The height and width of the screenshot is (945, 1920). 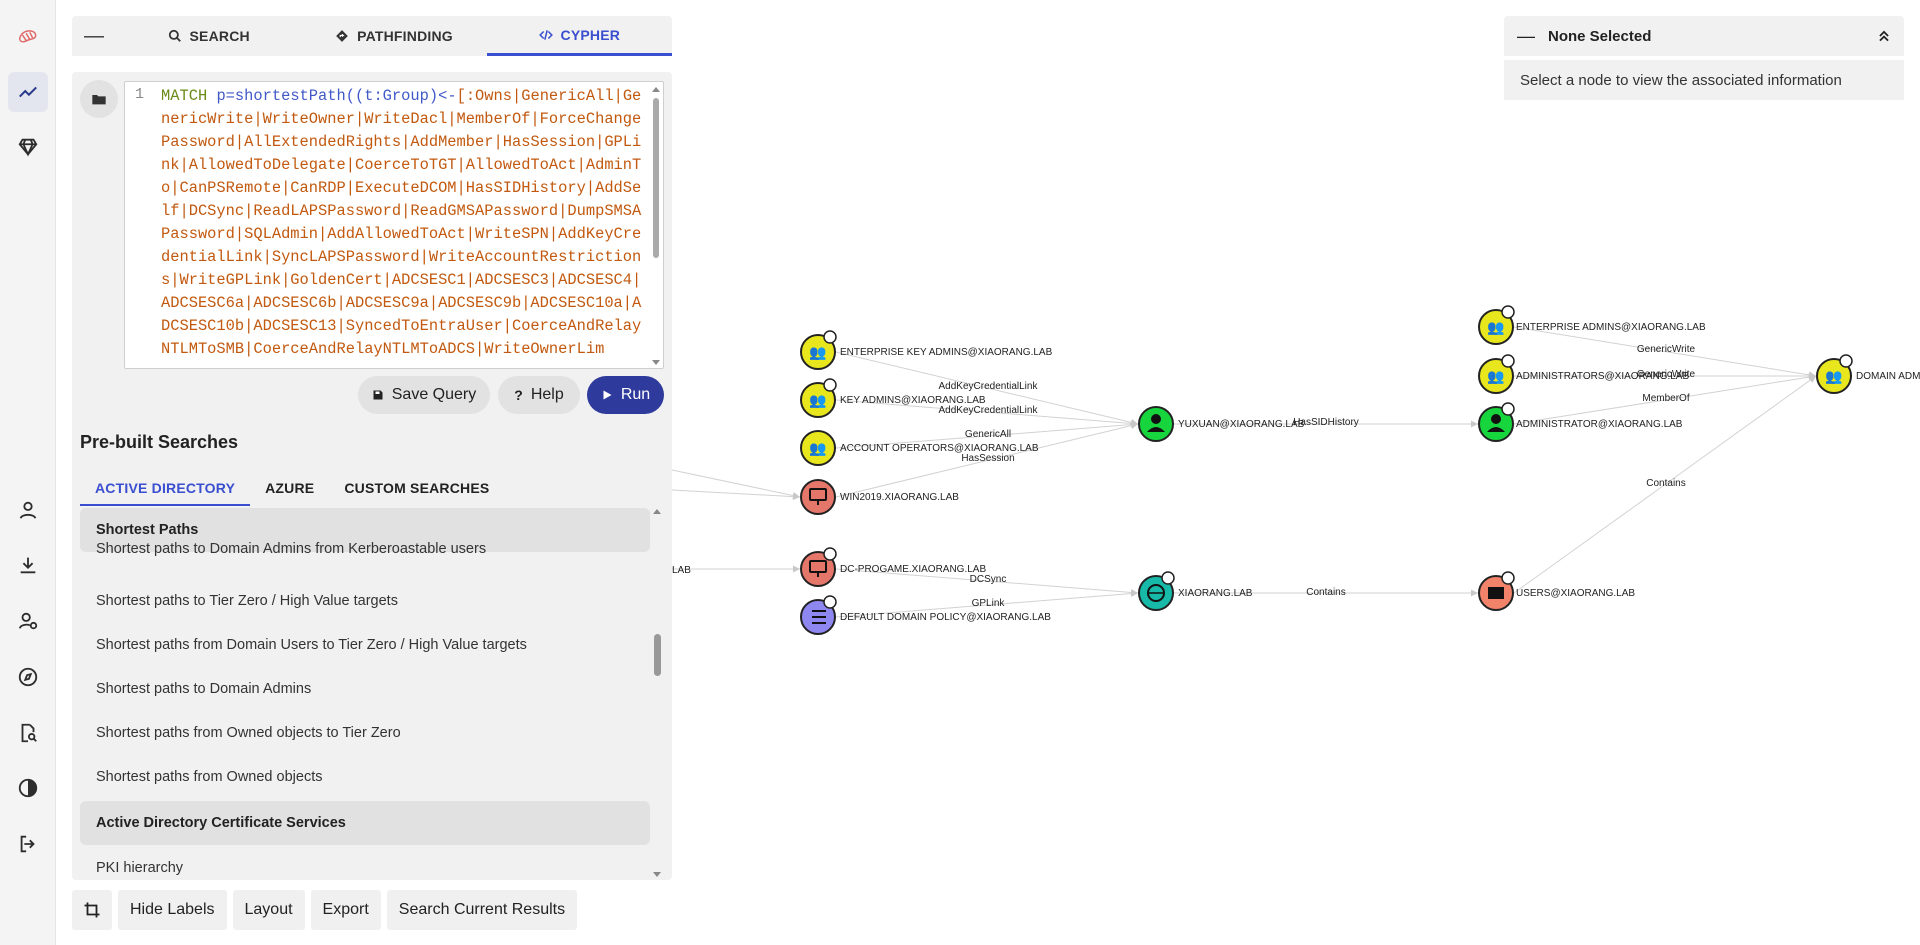 What do you see at coordinates (988, 434) in the screenshot?
I see `edge-label: GenericAll` at bounding box center [988, 434].